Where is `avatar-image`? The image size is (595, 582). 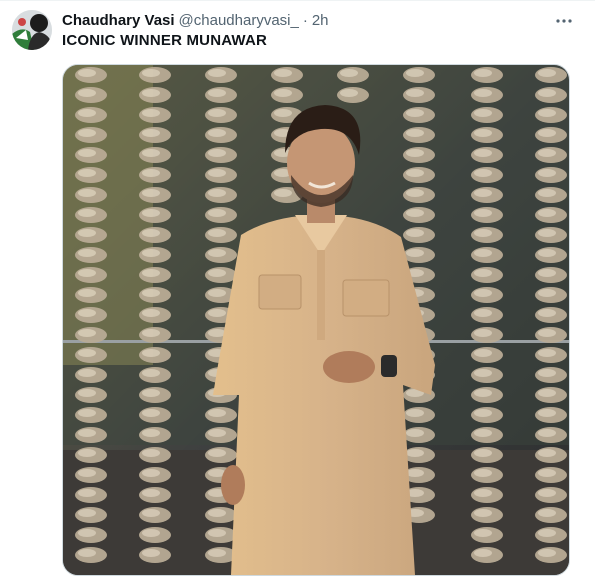 avatar-image is located at coordinates (32, 30).